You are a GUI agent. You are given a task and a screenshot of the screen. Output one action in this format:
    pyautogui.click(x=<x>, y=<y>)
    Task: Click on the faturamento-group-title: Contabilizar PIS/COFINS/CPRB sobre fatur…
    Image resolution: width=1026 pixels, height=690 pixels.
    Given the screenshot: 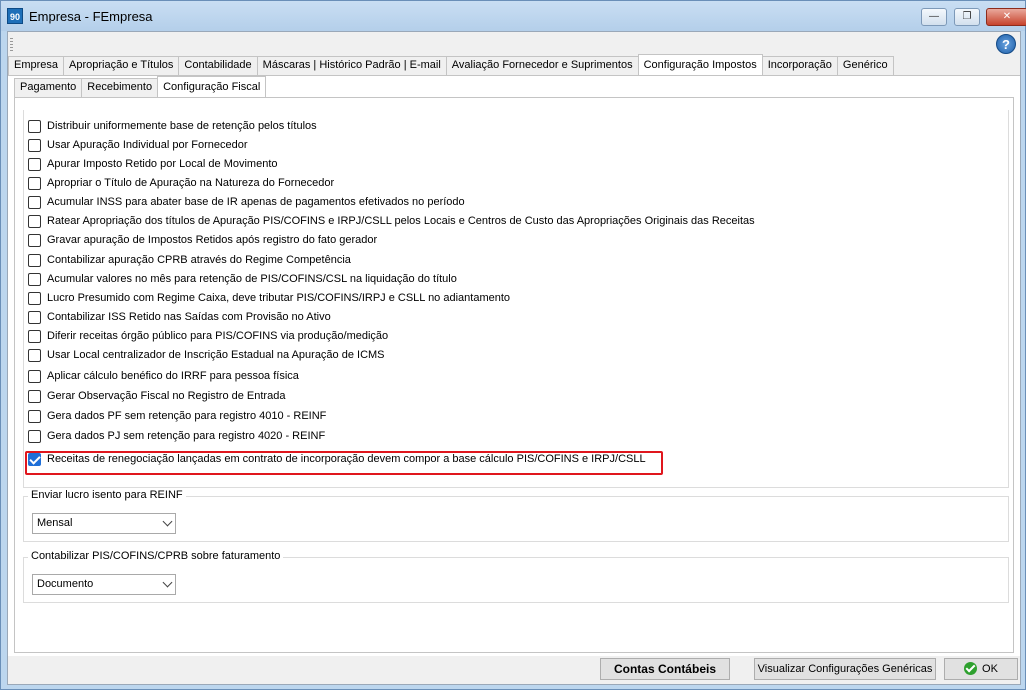 What is the action you would take?
    pyautogui.click(x=156, y=556)
    